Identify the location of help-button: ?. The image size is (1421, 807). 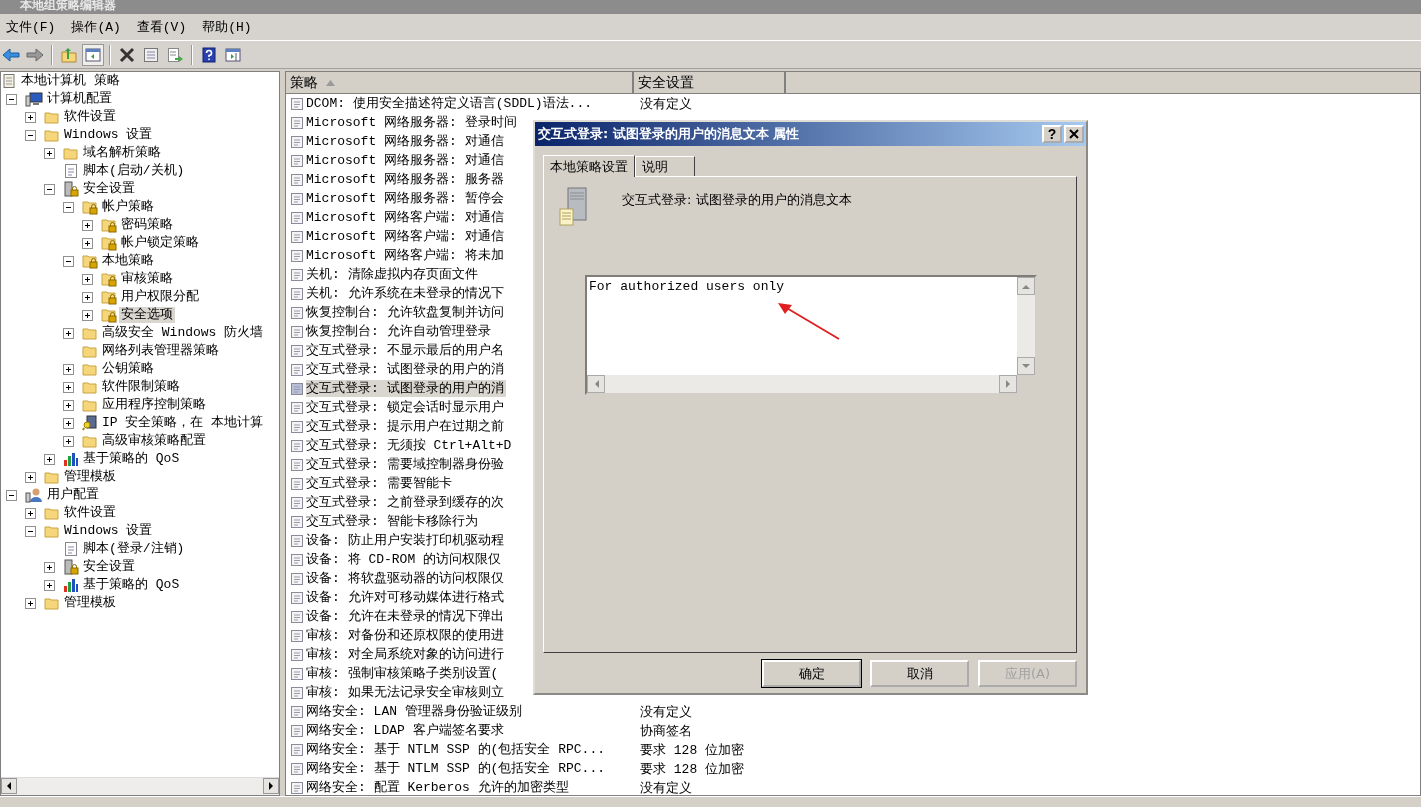
(1052, 134).